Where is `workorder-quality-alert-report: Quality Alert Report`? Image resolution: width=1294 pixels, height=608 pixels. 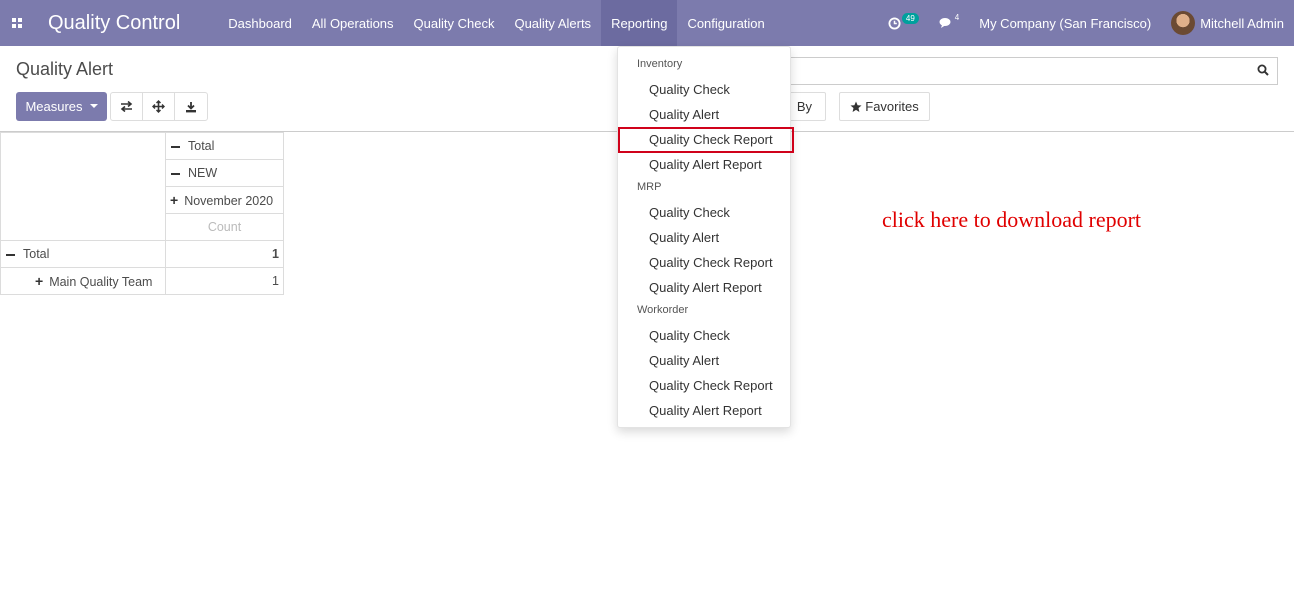 workorder-quality-alert-report: Quality Alert Report is located at coordinates (705, 410).